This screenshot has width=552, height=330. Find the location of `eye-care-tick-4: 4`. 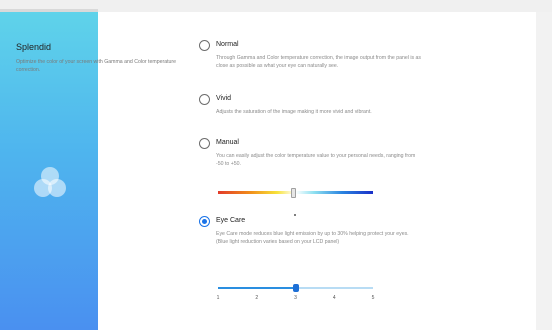

eye-care-tick-4: 4 is located at coordinates (334, 298).